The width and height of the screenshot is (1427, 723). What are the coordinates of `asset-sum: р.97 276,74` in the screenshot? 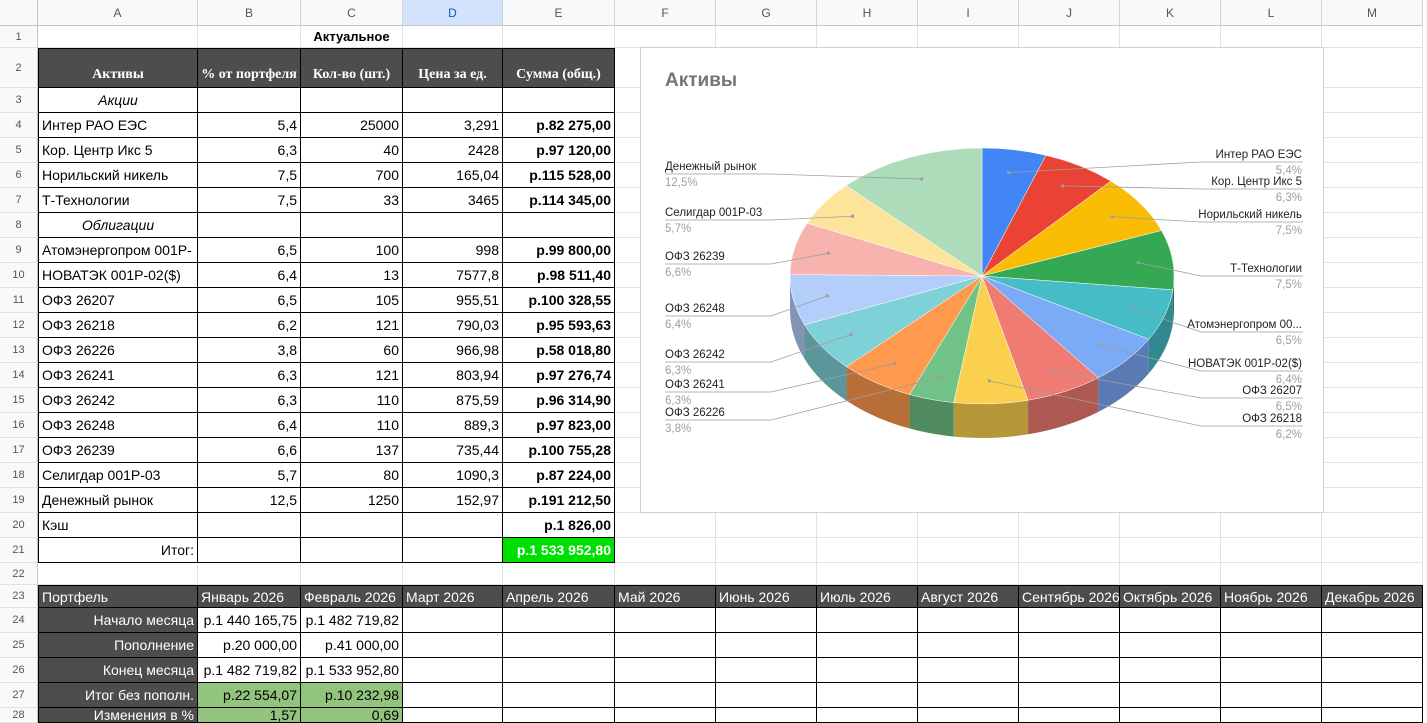 It's located at (559, 375).